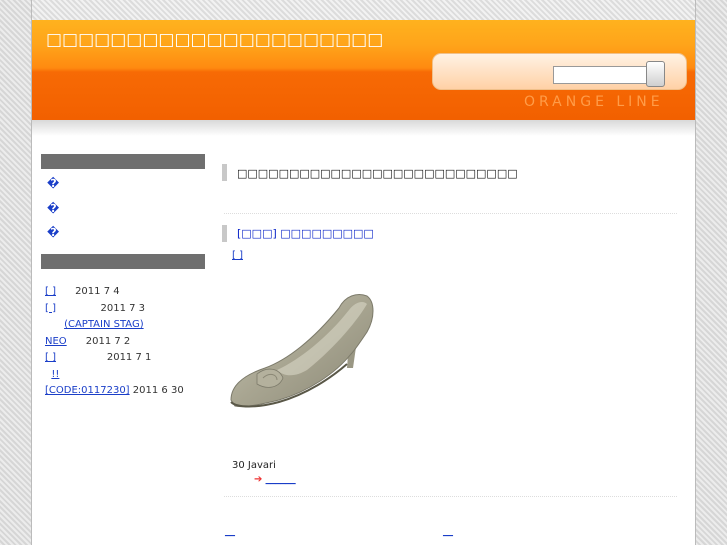 The image size is (727, 545). I want to click on search-button, so click(655, 74).